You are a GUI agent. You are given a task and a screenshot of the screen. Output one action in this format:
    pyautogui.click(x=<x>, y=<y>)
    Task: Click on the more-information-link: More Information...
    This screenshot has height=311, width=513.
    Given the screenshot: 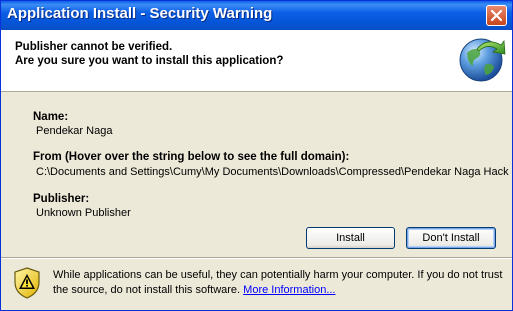 What is the action you would take?
    pyautogui.click(x=289, y=290)
    